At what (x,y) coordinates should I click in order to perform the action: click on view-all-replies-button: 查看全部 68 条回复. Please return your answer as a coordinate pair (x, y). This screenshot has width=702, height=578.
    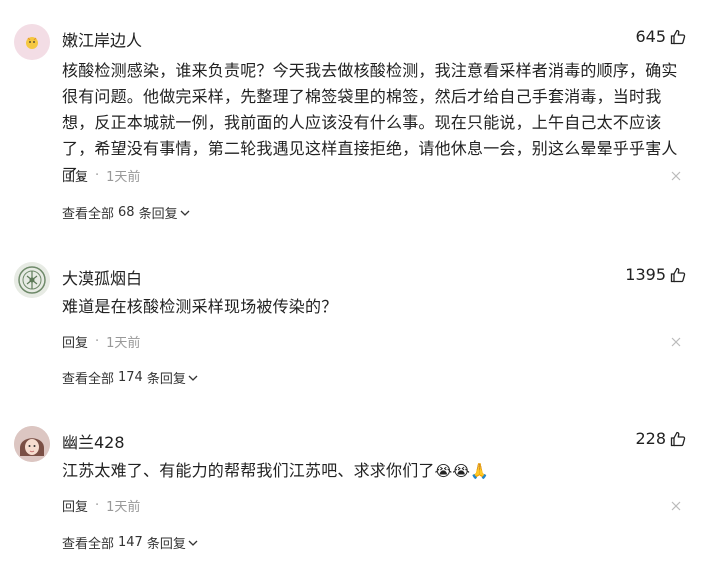
    Looking at the image, I should click on (126, 212).